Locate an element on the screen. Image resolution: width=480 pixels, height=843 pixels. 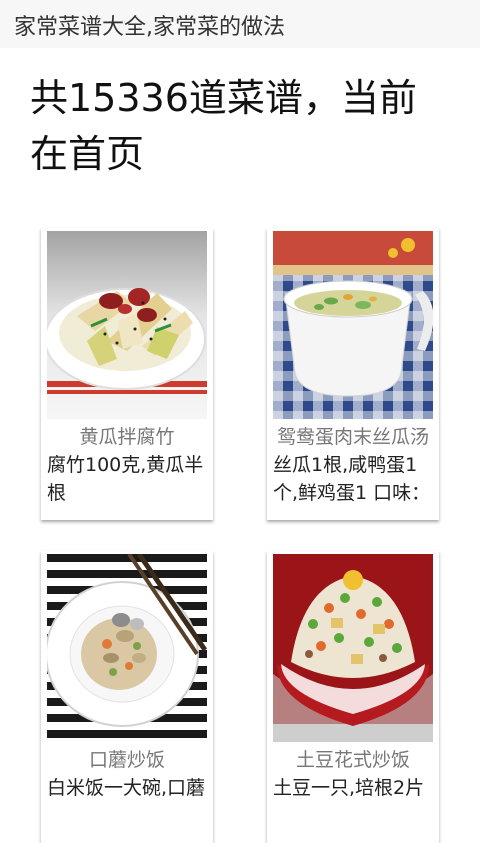
recipe-card-mushroom-fried-rice: 口蘑炒饭 白米饭一大碗,口蘑 is located at coordinates (127, 697).